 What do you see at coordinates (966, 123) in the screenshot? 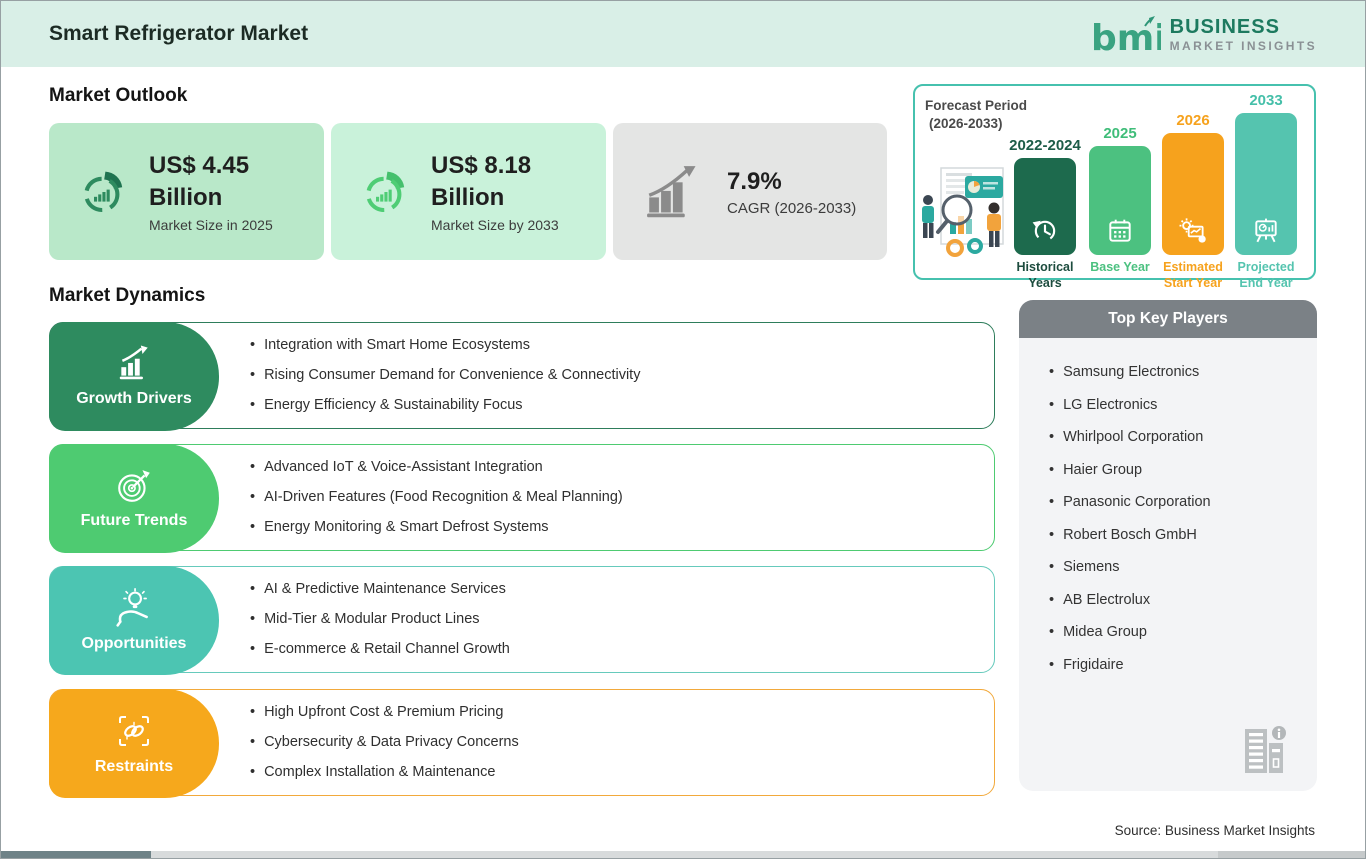
I see `forecast-subtitle: (2026-2033)` at bounding box center [966, 123].